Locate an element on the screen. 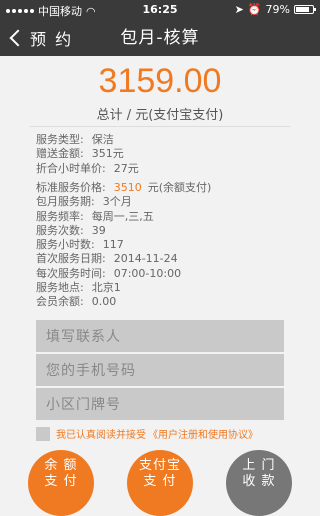  info-row: 包月服务期: 3个月 is located at coordinates (123, 202).